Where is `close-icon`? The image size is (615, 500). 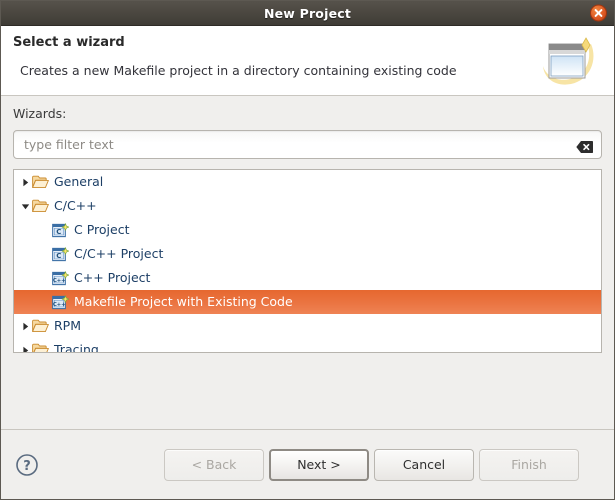 close-icon is located at coordinates (598, 13).